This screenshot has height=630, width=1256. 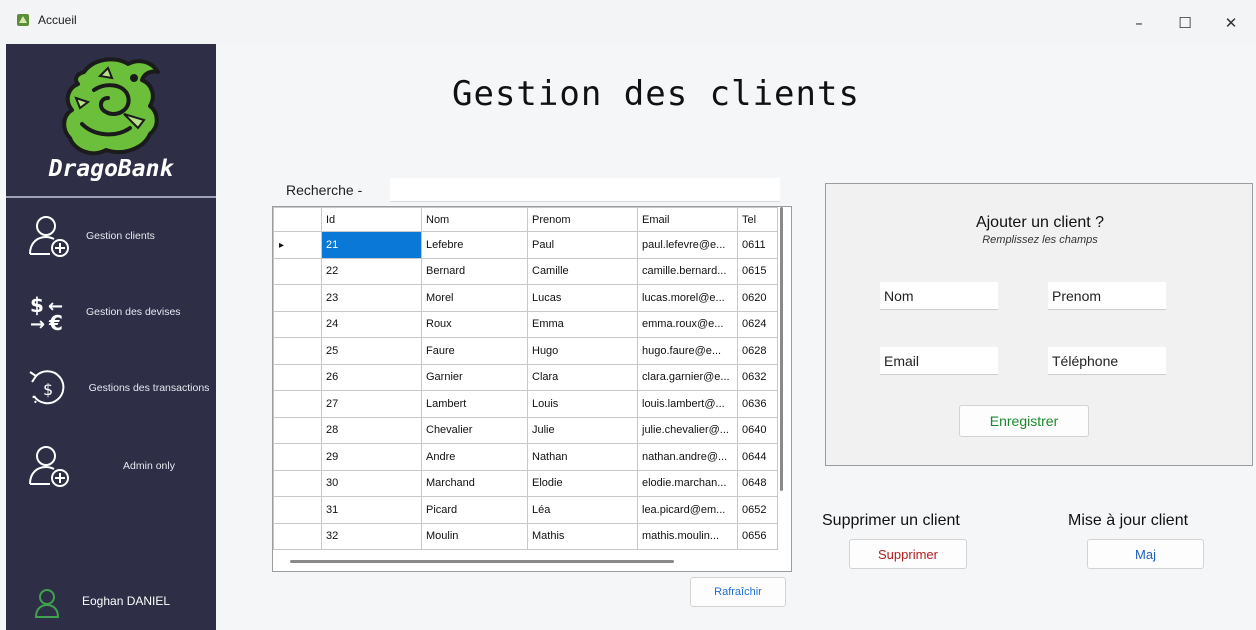 I want to click on table-row: 28 Chevalier Julie julie.chevalier@... 0640, so click(x=525, y=430).